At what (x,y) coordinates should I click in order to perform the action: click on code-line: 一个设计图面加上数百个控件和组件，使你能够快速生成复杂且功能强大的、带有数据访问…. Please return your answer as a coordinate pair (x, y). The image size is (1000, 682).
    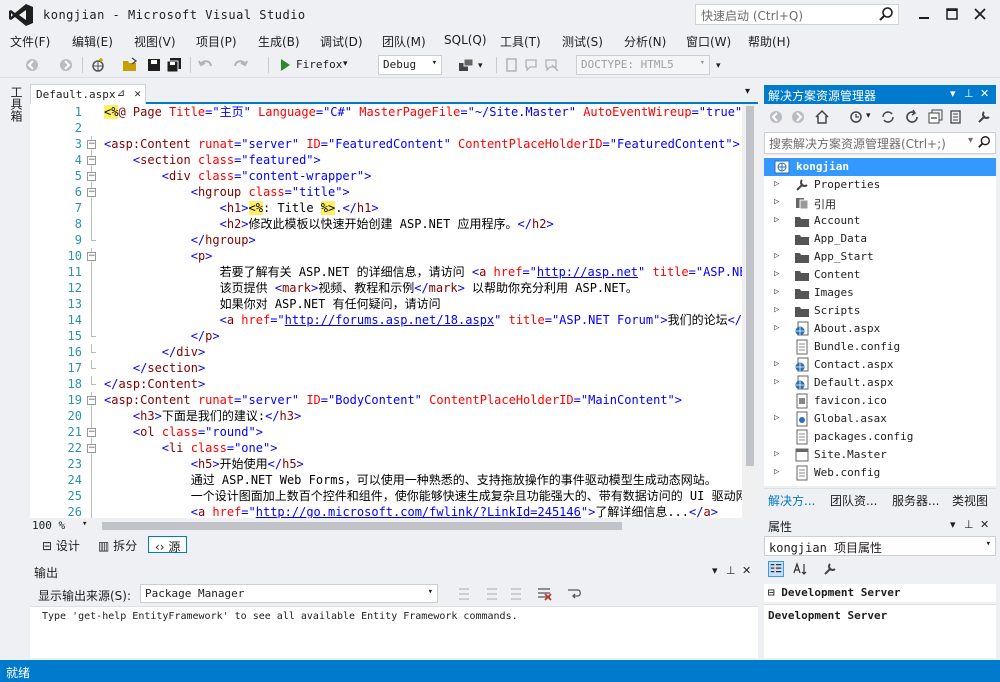
    Looking at the image, I should click on (424, 496).